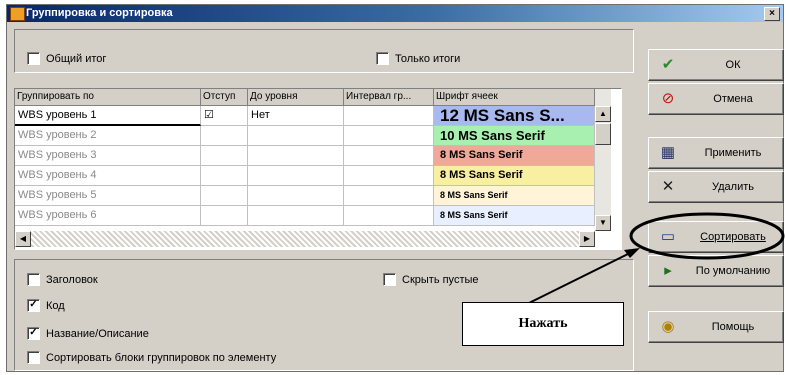  What do you see at coordinates (603, 223) in the screenshot?
I see `scroll-down-button: ▼` at bounding box center [603, 223].